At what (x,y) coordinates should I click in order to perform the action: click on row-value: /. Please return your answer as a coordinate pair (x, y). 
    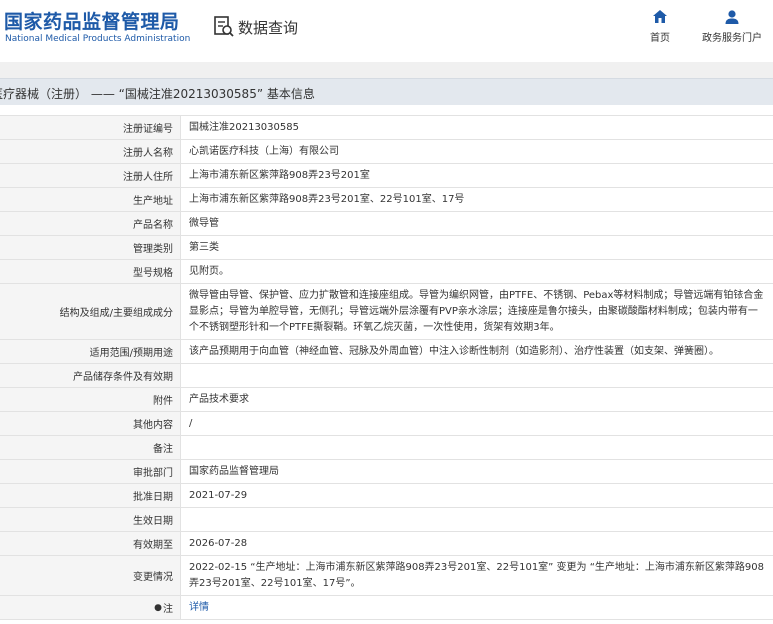
    Looking at the image, I should click on (191, 423).